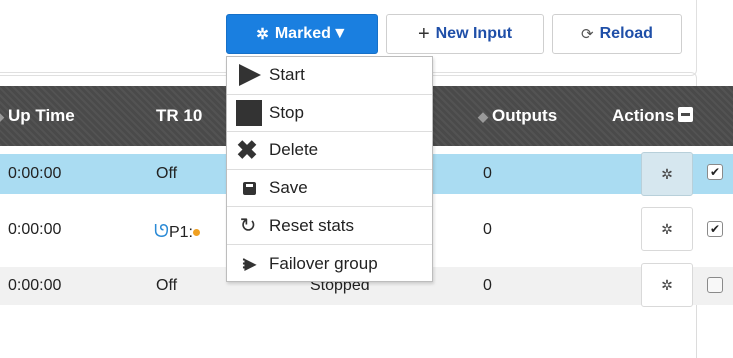 Image resolution: width=733 pixels, height=358 pixels. I want to click on menu-item-start: Start, so click(329, 76).